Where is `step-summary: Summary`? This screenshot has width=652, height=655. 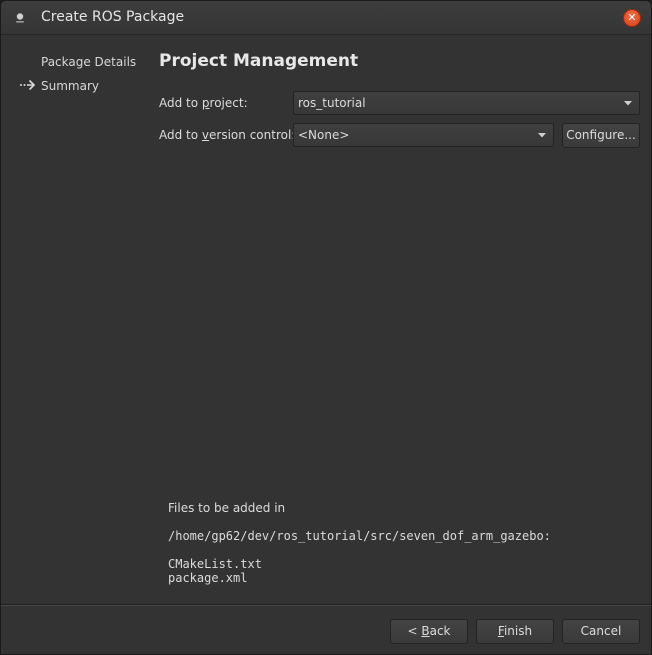
step-summary: Summary is located at coordinates (70, 86).